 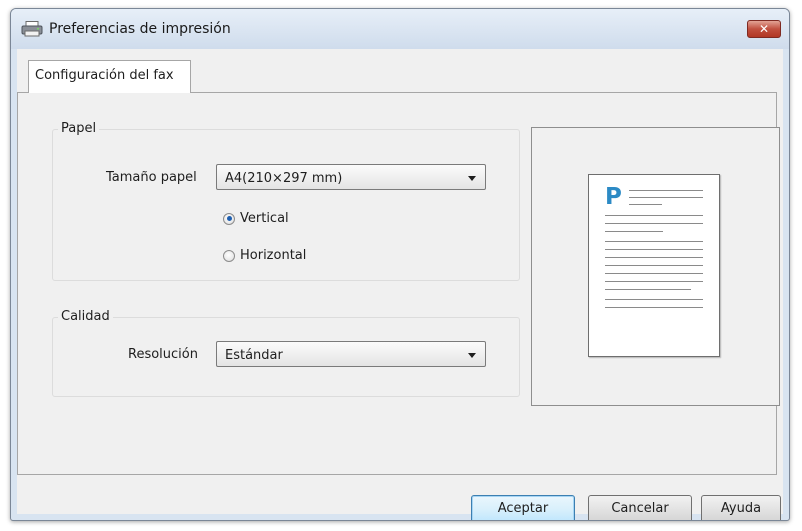 I want to click on orientation-vertical-option: Vertical, so click(x=256, y=218).